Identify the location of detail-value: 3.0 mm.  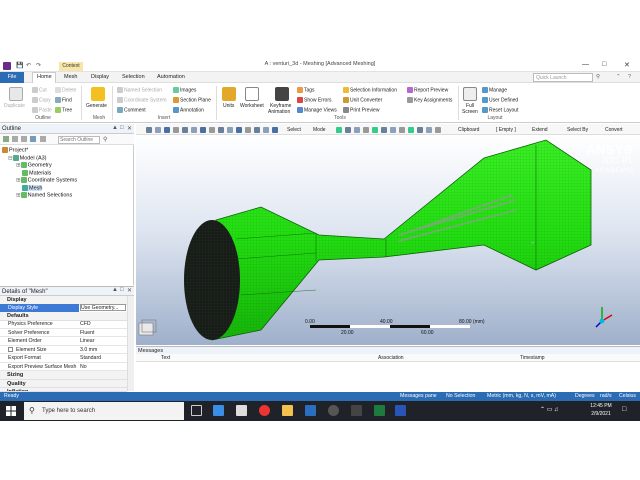
(88, 350).